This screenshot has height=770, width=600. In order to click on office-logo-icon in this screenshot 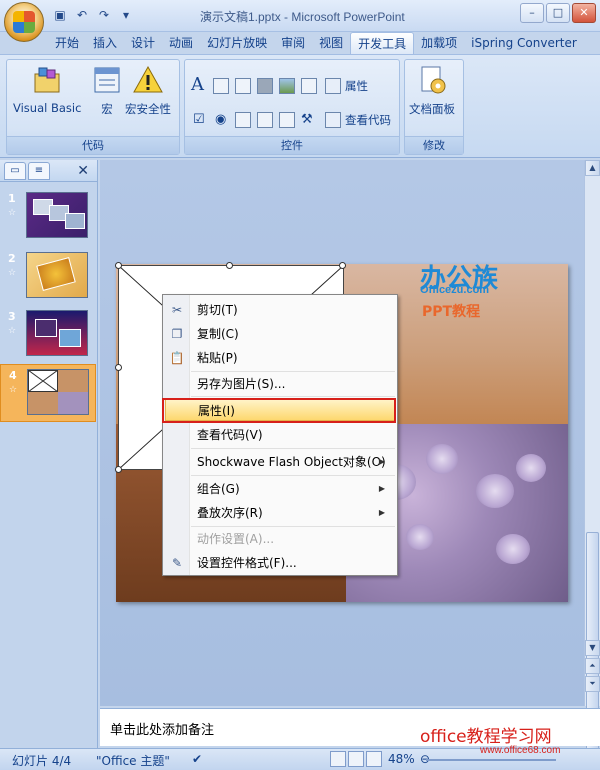, I will do `click(24, 22)`.